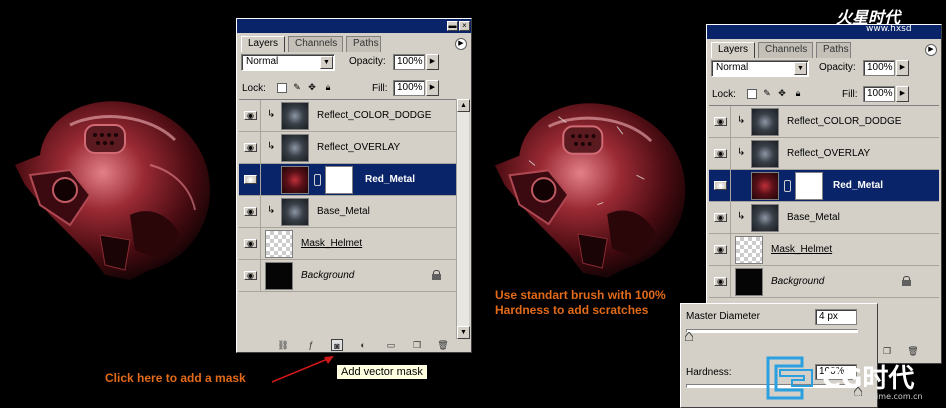  Describe the element at coordinates (889, 29) in the screenshot. I see `watermark-url-top: www.hxsd` at that location.